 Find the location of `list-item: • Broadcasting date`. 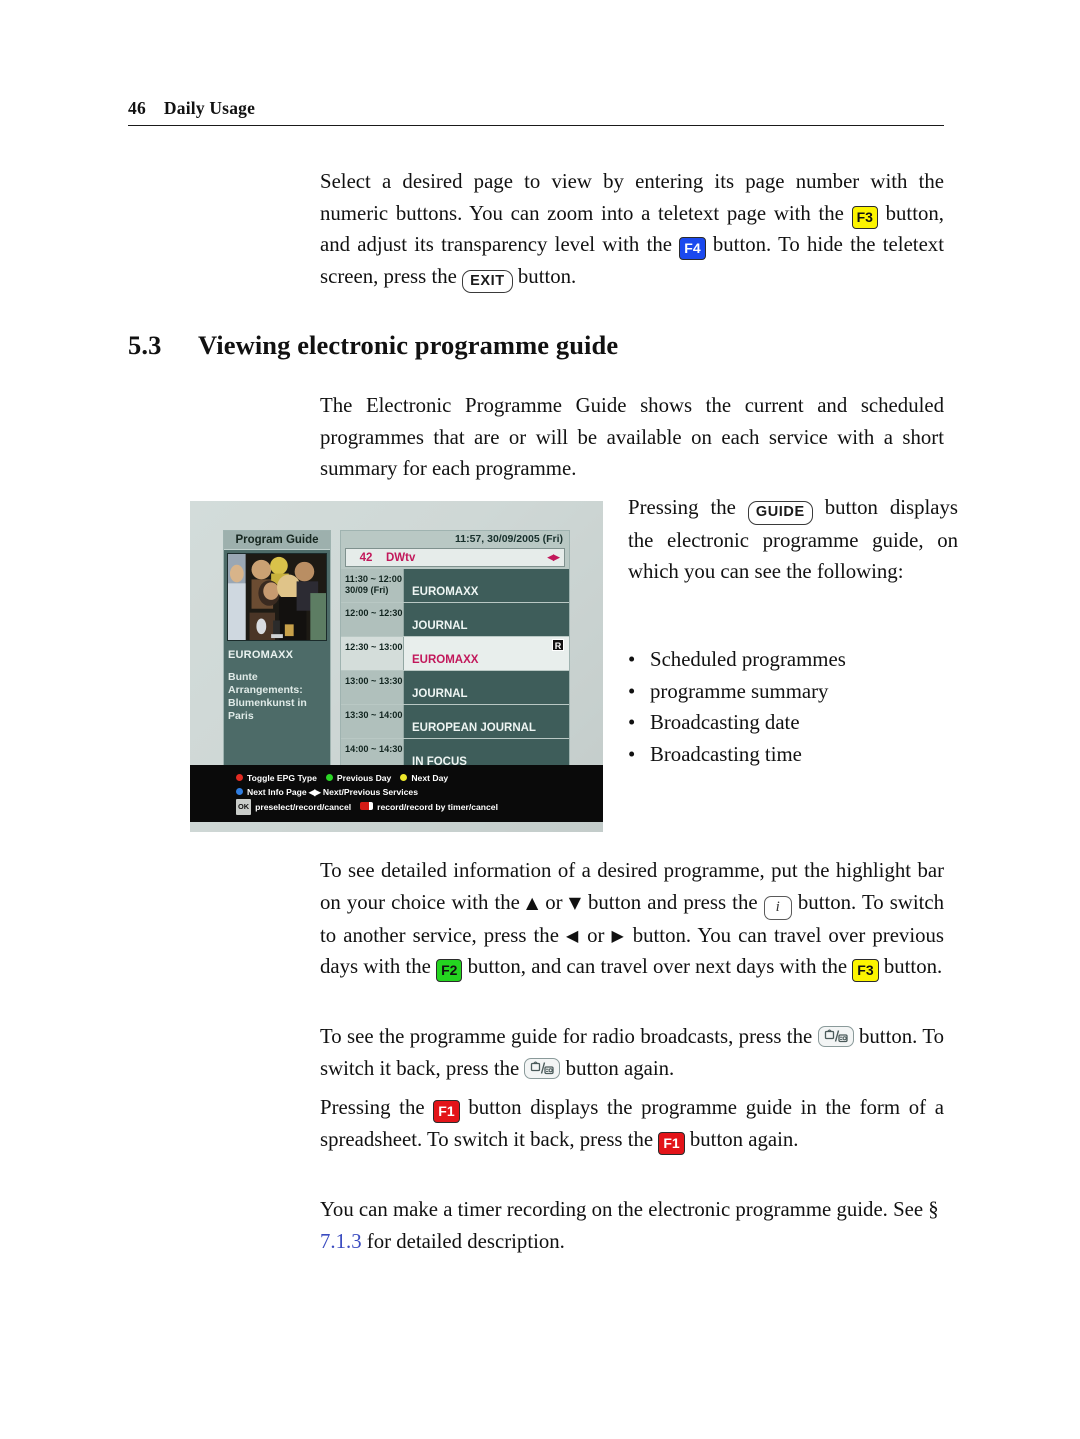

list-item: • Broadcasting date is located at coordinates (793, 723).